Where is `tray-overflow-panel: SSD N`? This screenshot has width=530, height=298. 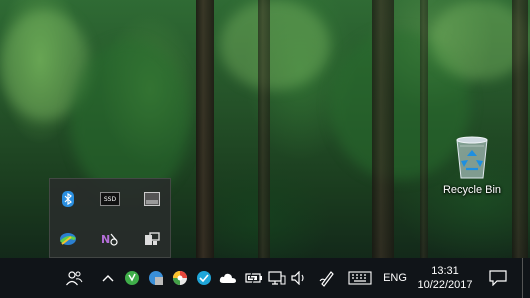 tray-overflow-panel: SSD N is located at coordinates (110, 218).